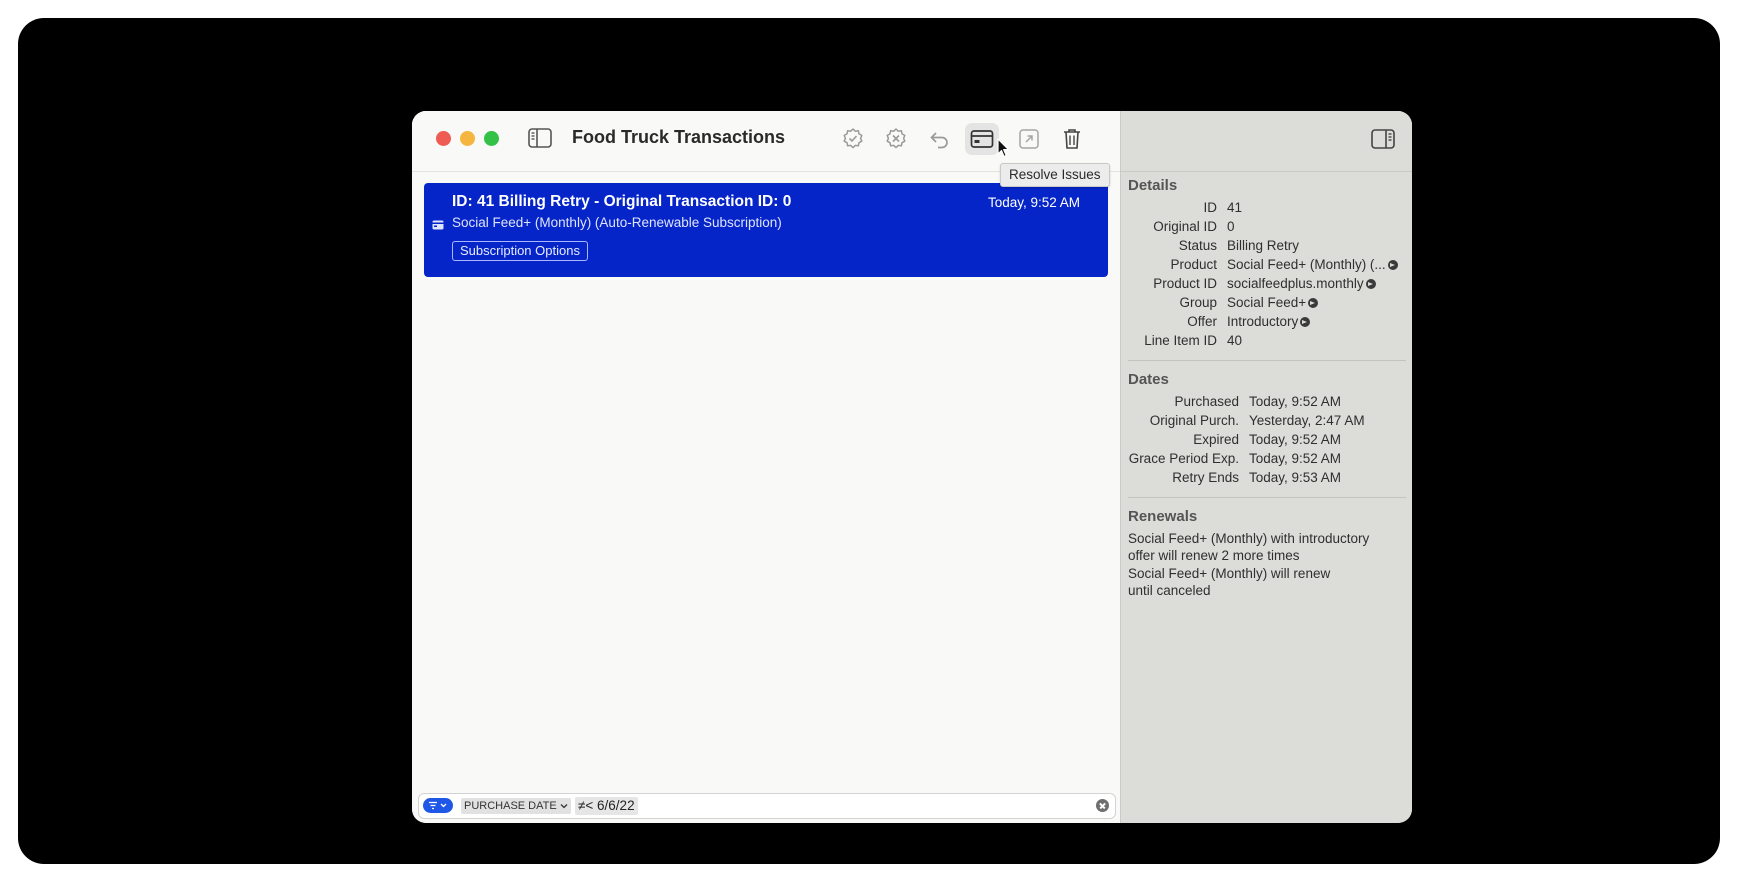  I want to click on external-icon, so click(1029, 139).